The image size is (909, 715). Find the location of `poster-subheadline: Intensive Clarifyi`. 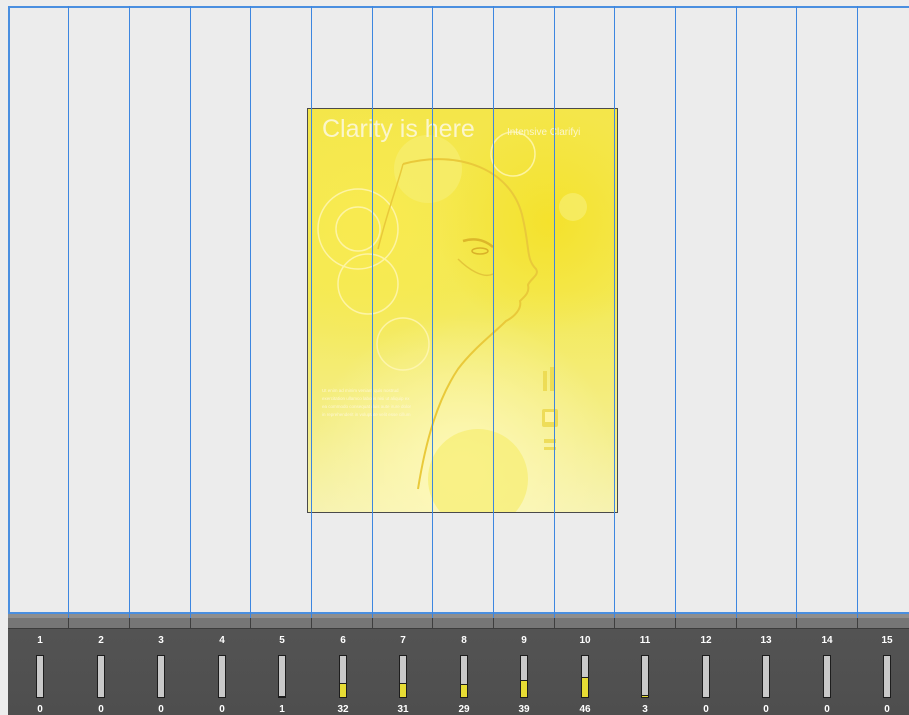

poster-subheadline: Intensive Clarifyi is located at coordinates (544, 132).